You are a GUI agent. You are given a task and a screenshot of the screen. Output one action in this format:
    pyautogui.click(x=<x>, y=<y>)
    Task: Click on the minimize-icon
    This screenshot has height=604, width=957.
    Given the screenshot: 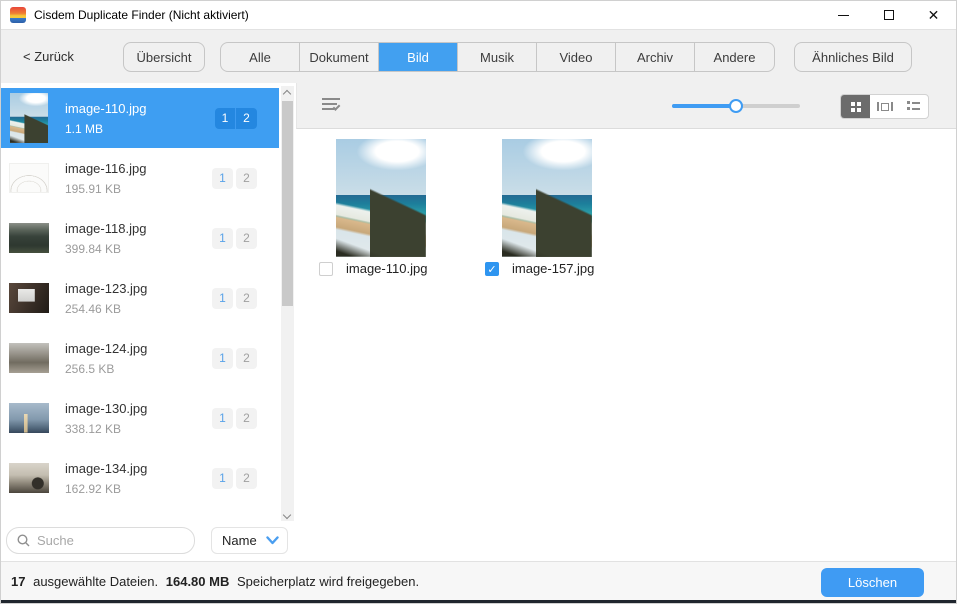 What is the action you would take?
    pyautogui.click(x=843, y=15)
    